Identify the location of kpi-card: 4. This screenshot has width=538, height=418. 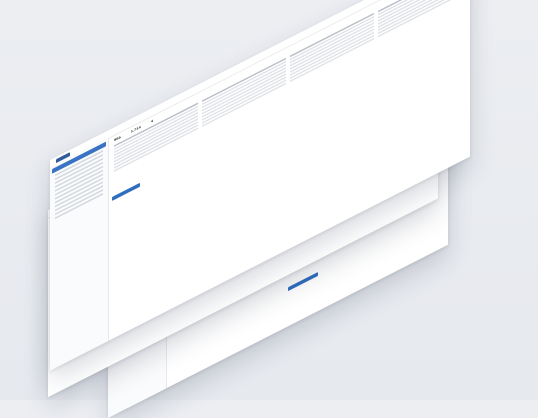
(152, 120).